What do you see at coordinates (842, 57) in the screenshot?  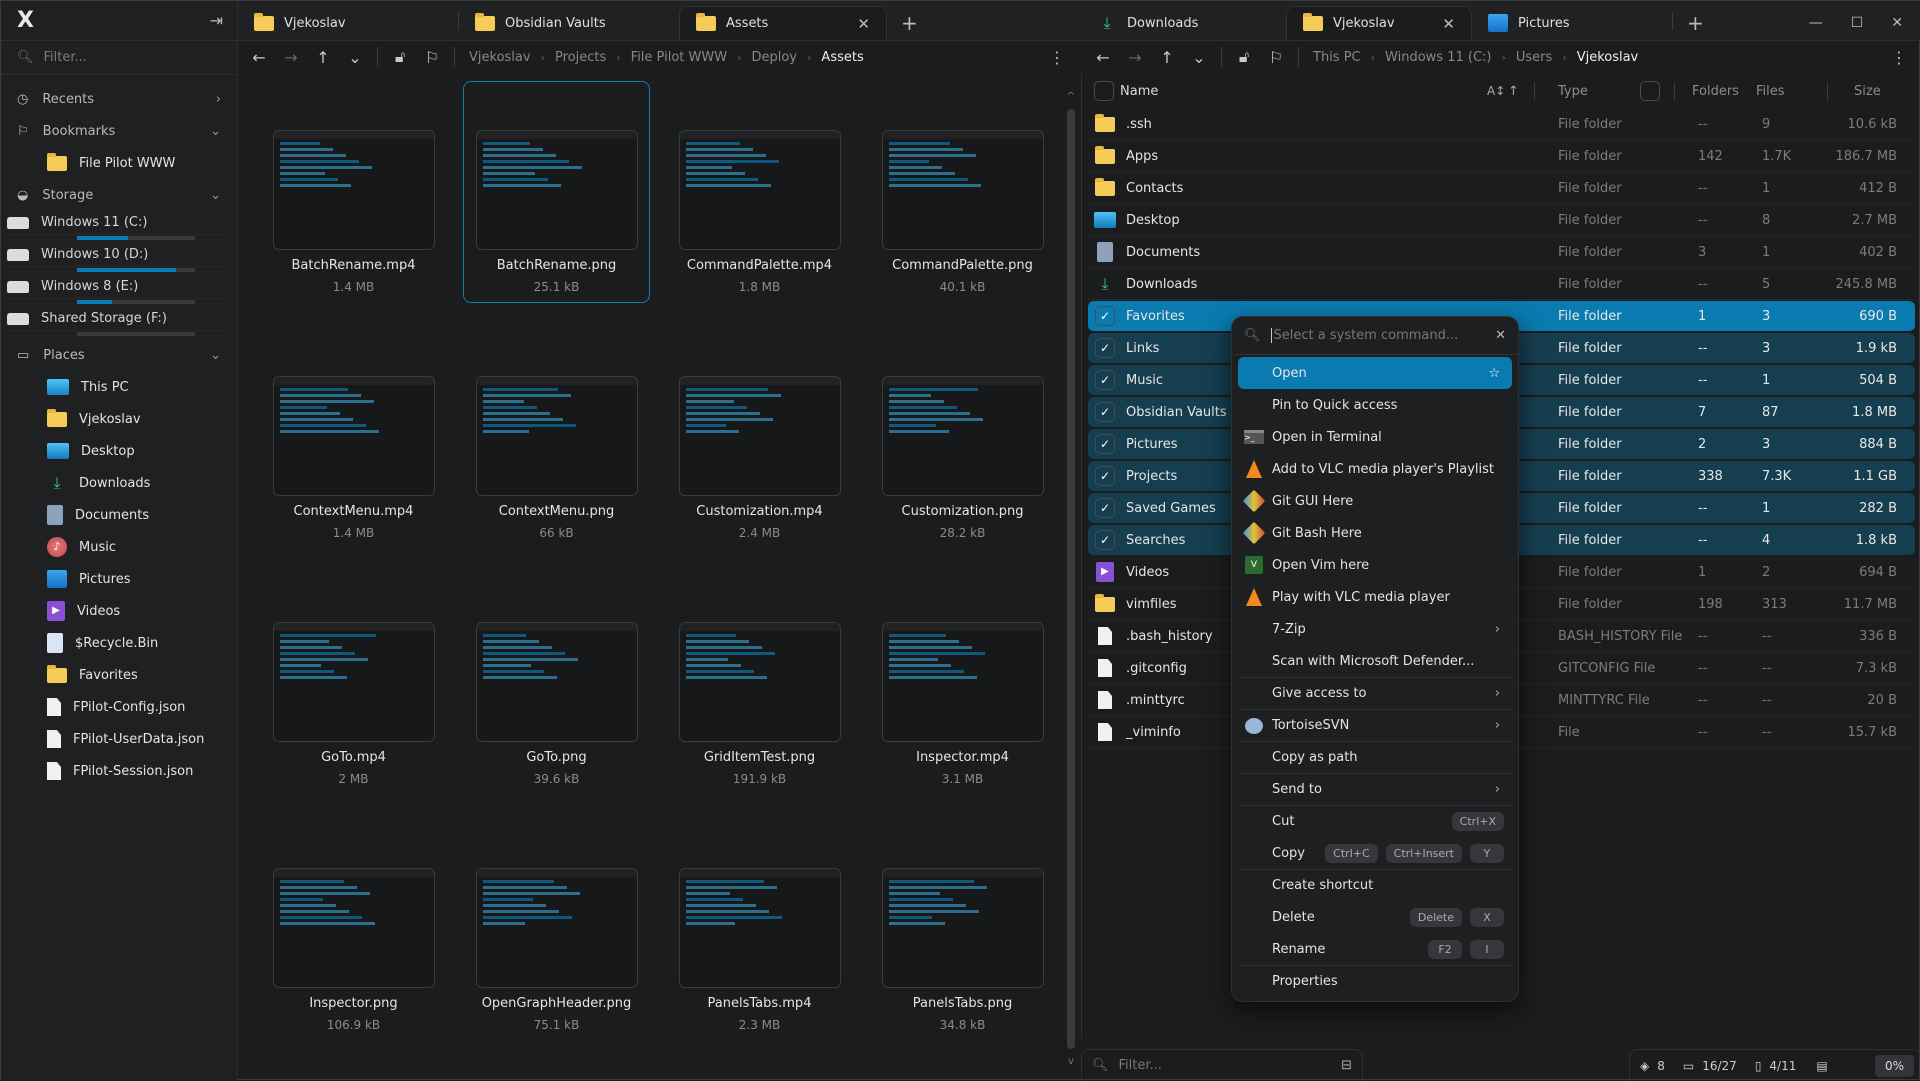 I see `breadcrumb-item: Assets` at bounding box center [842, 57].